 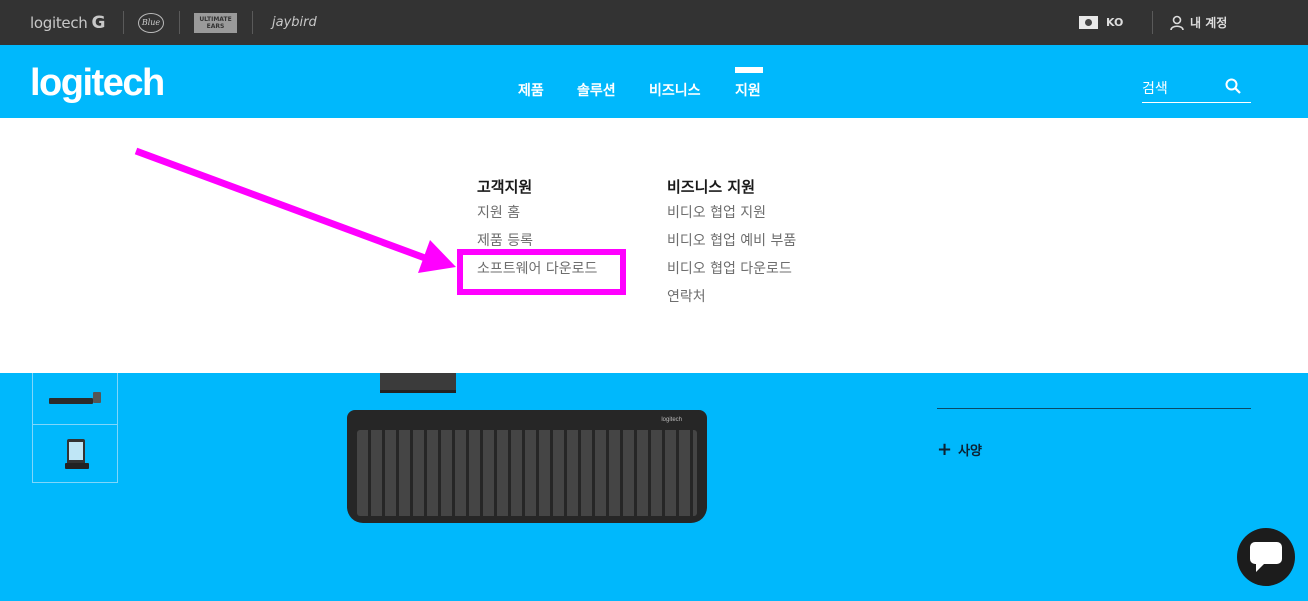 I want to click on video-collab-downloads-link: 비디오 협업 다운로드, so click(x=731, y=274).